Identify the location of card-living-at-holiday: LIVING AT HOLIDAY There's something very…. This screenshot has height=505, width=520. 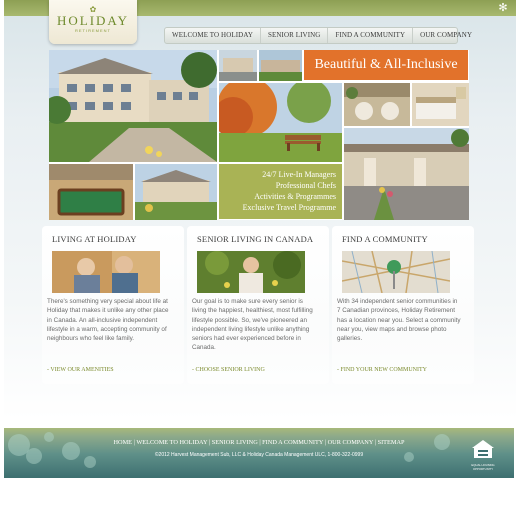
(113, 305).